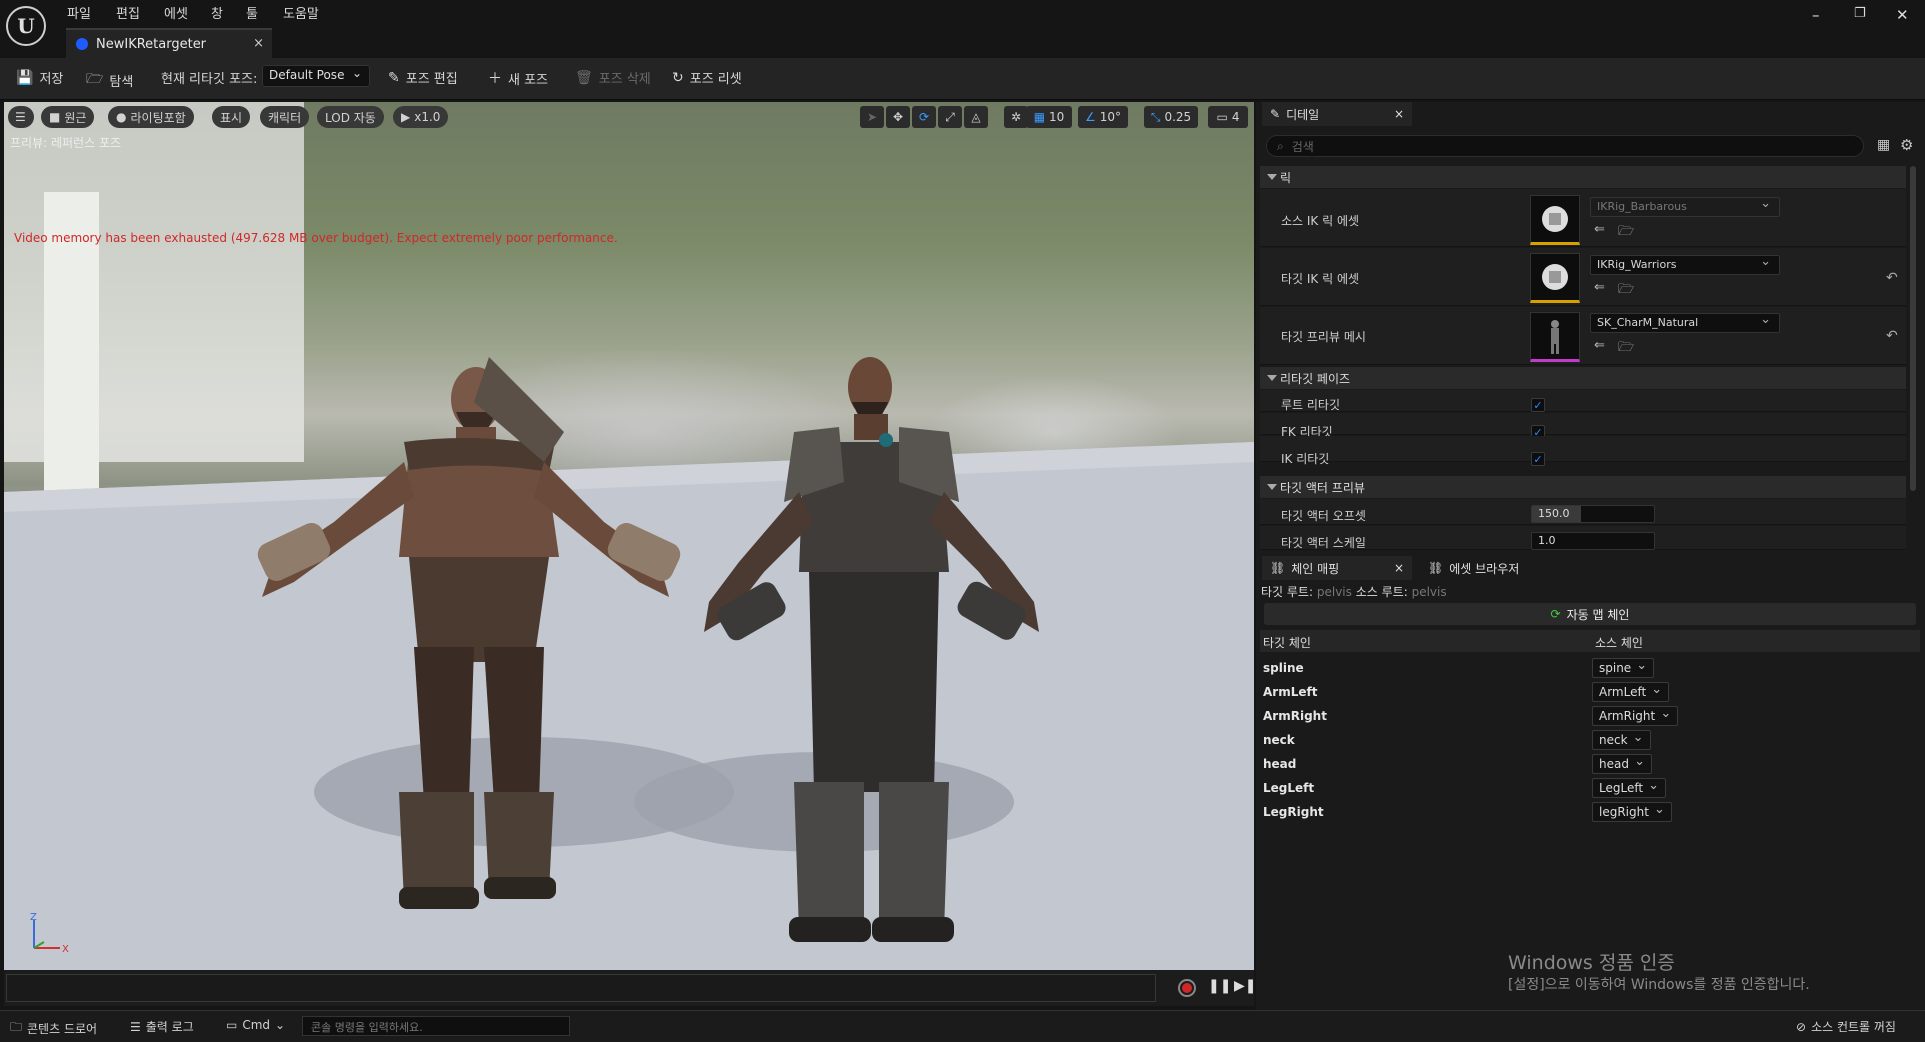 This screenshot has width=1925, height=1042. What do you see at coordinates (1615, 668) in the screenshot?
I see `source-chain-value: spine` at bounding box center [1615, 668].